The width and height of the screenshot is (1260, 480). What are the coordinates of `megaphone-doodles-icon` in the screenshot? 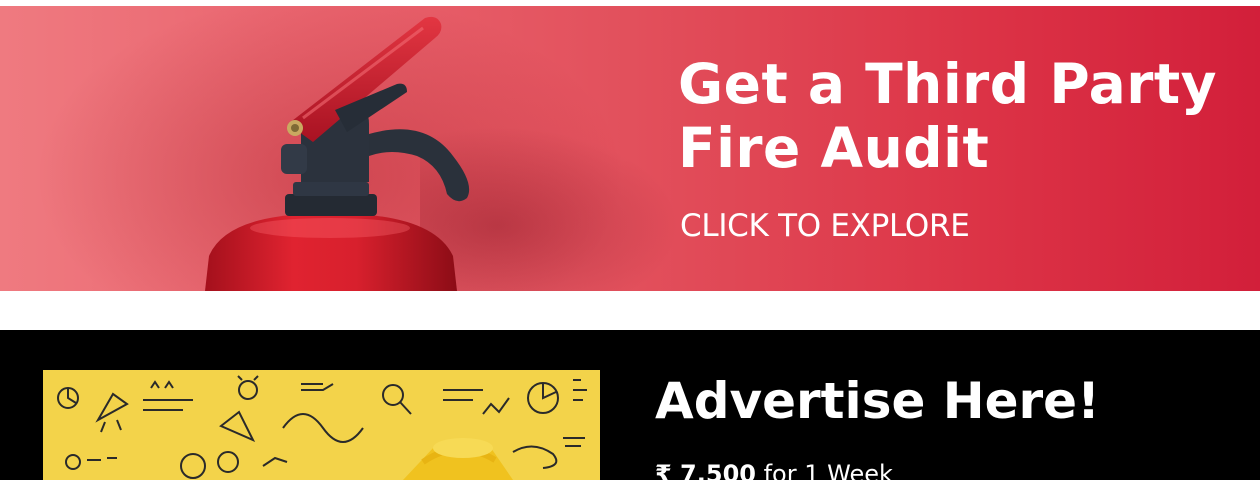 It's located at (322, 427).